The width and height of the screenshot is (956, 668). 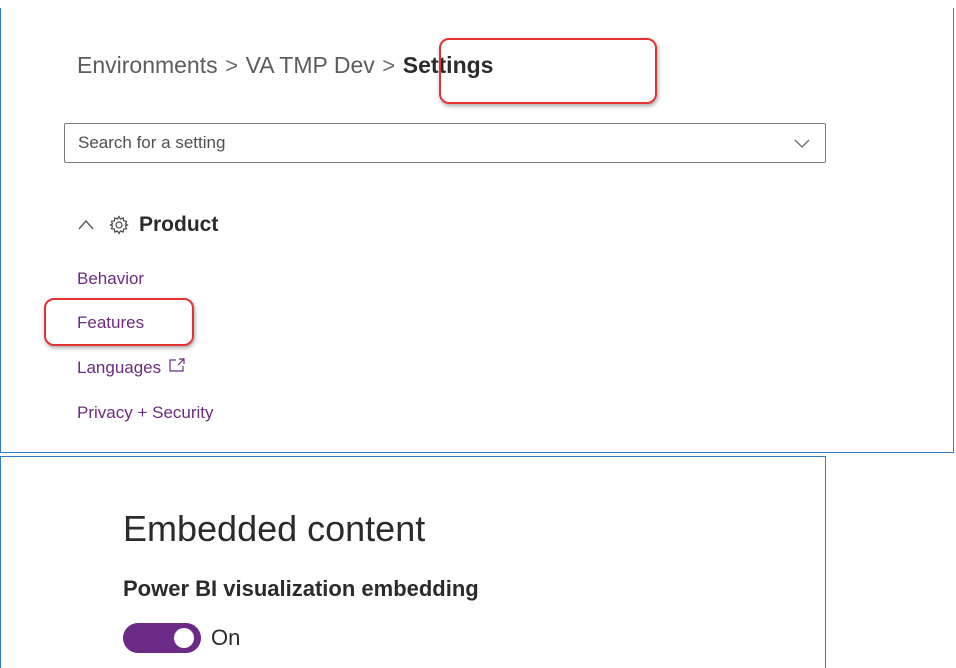 I want to click on breadcrumb-environments: Environments, so click(x=147, y=65).